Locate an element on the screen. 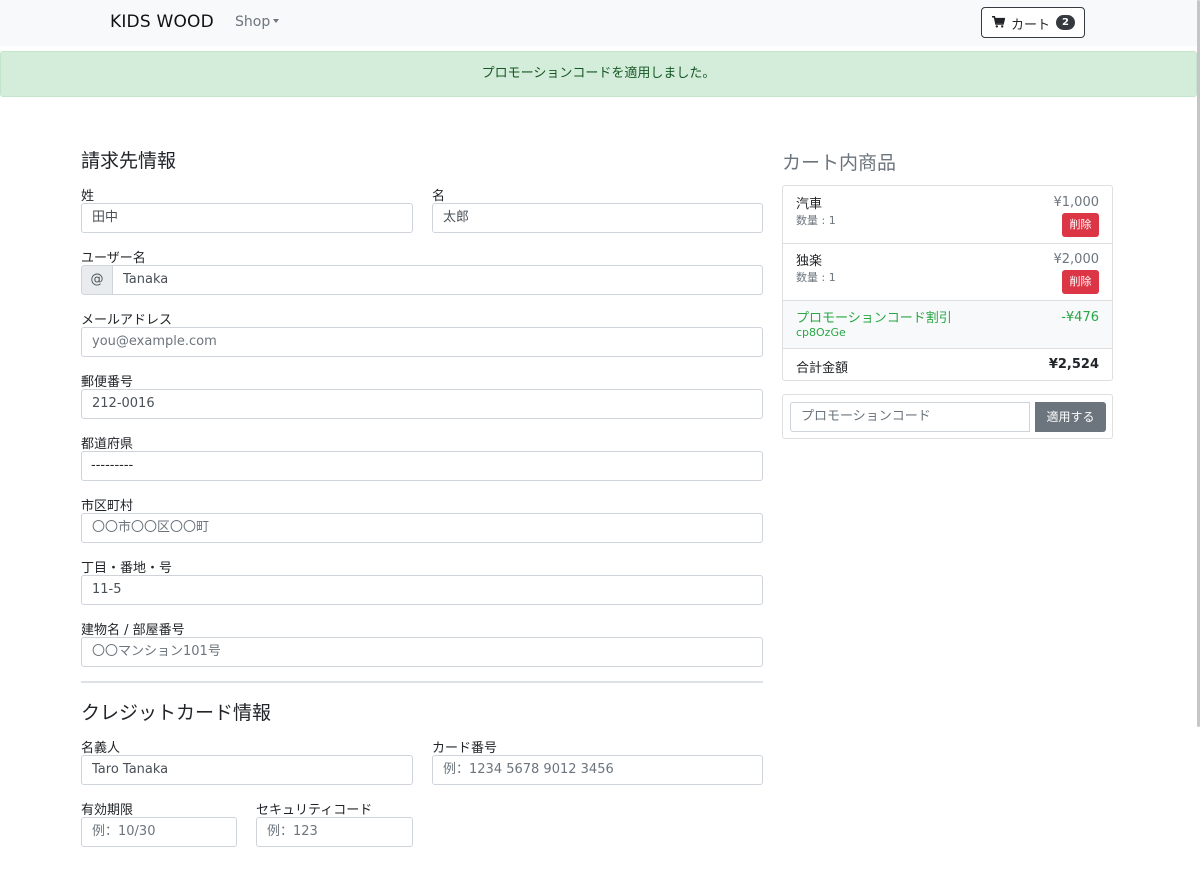 This screenshot has width=1200, height=870. cart-label: カート is located at coordinates (1031, 25).